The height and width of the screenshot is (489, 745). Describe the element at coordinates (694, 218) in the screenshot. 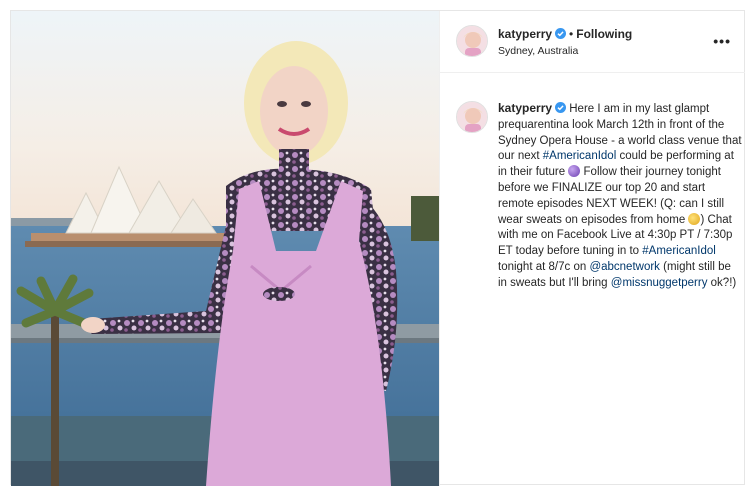

I see `grimace-emoji-icon` at that location.